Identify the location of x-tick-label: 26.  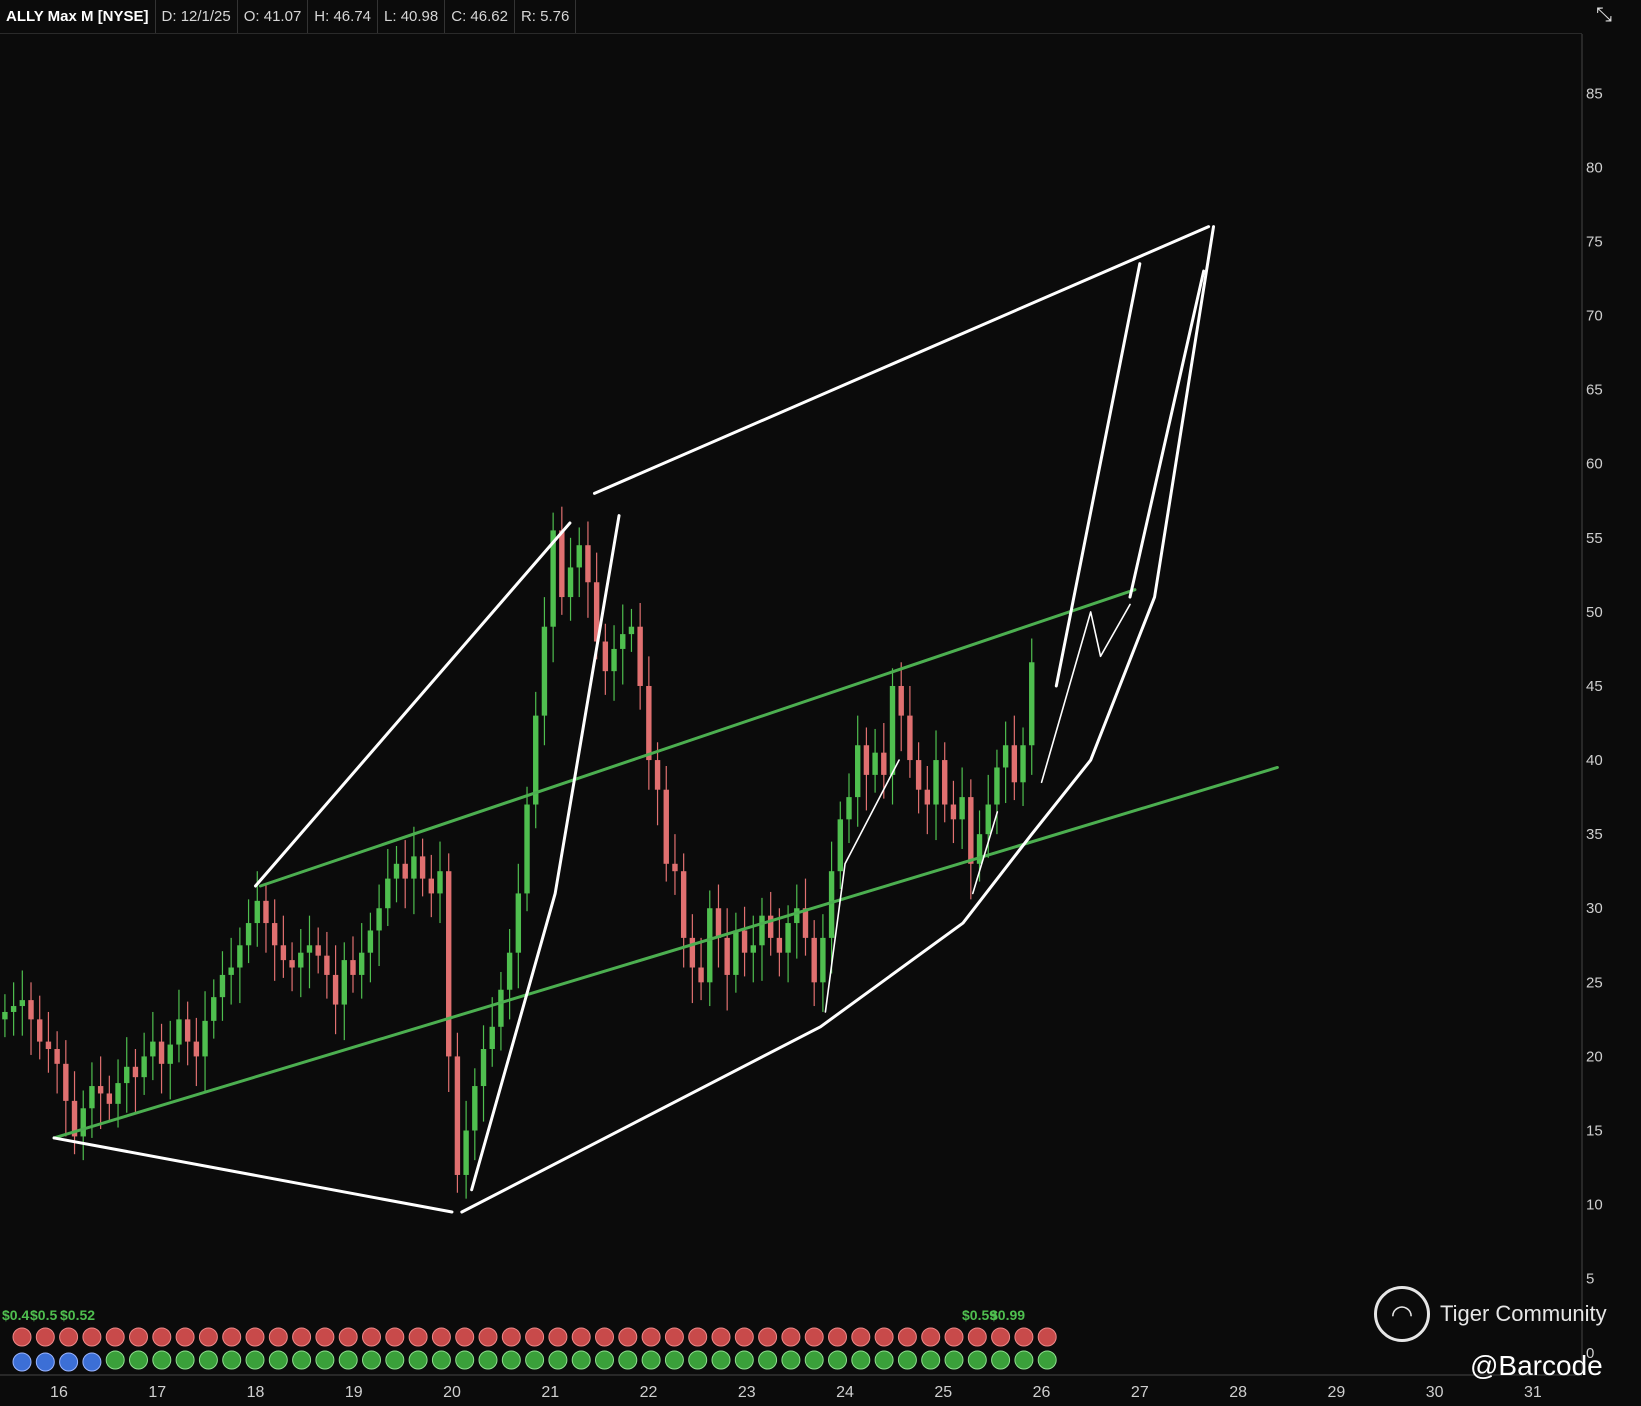
(1042, 1392).